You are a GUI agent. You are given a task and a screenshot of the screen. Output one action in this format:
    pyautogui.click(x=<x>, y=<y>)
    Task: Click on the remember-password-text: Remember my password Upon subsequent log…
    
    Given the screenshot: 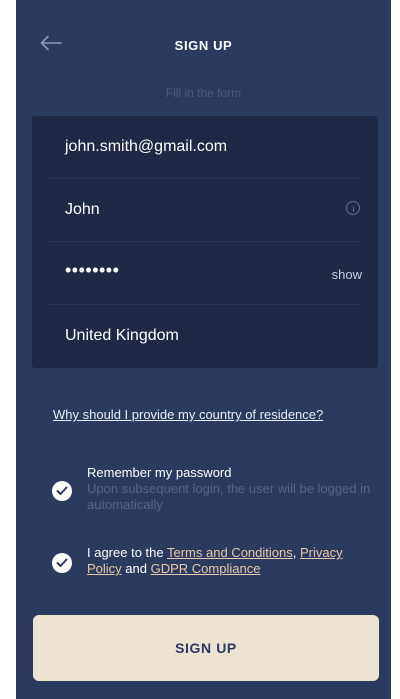 What is the action you would take?
    pyautogui.click(x=233, y=489)
    